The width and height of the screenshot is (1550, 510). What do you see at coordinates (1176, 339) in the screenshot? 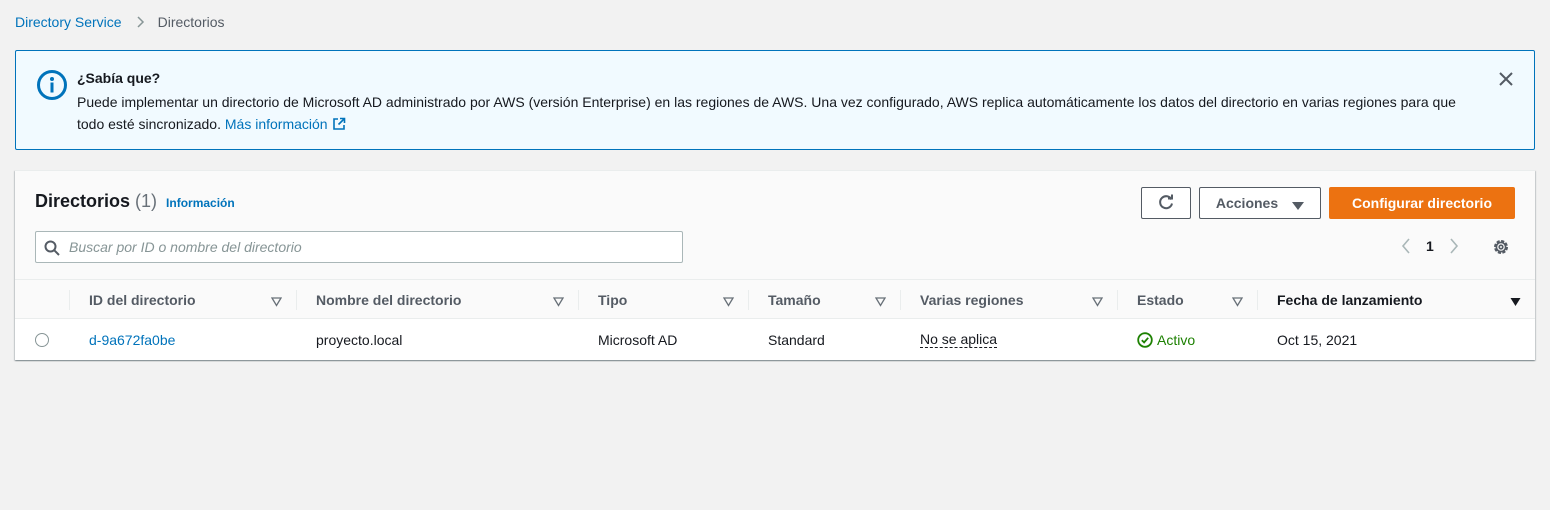
I see `status-text: Activo` at bounding box center [1176, 339].